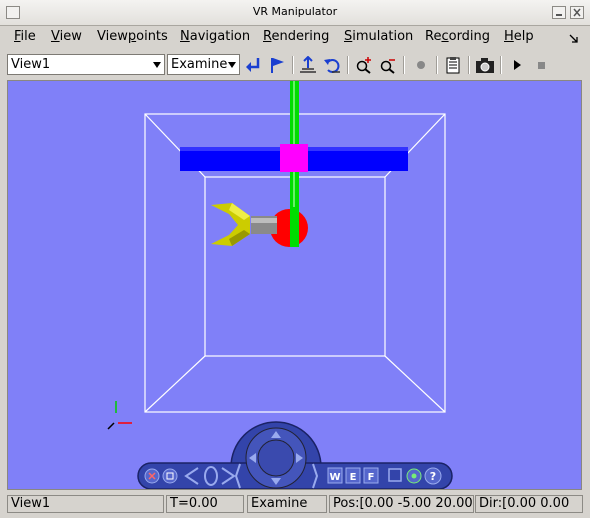  I want to click on nav-w-label: W, so click(334, 477).